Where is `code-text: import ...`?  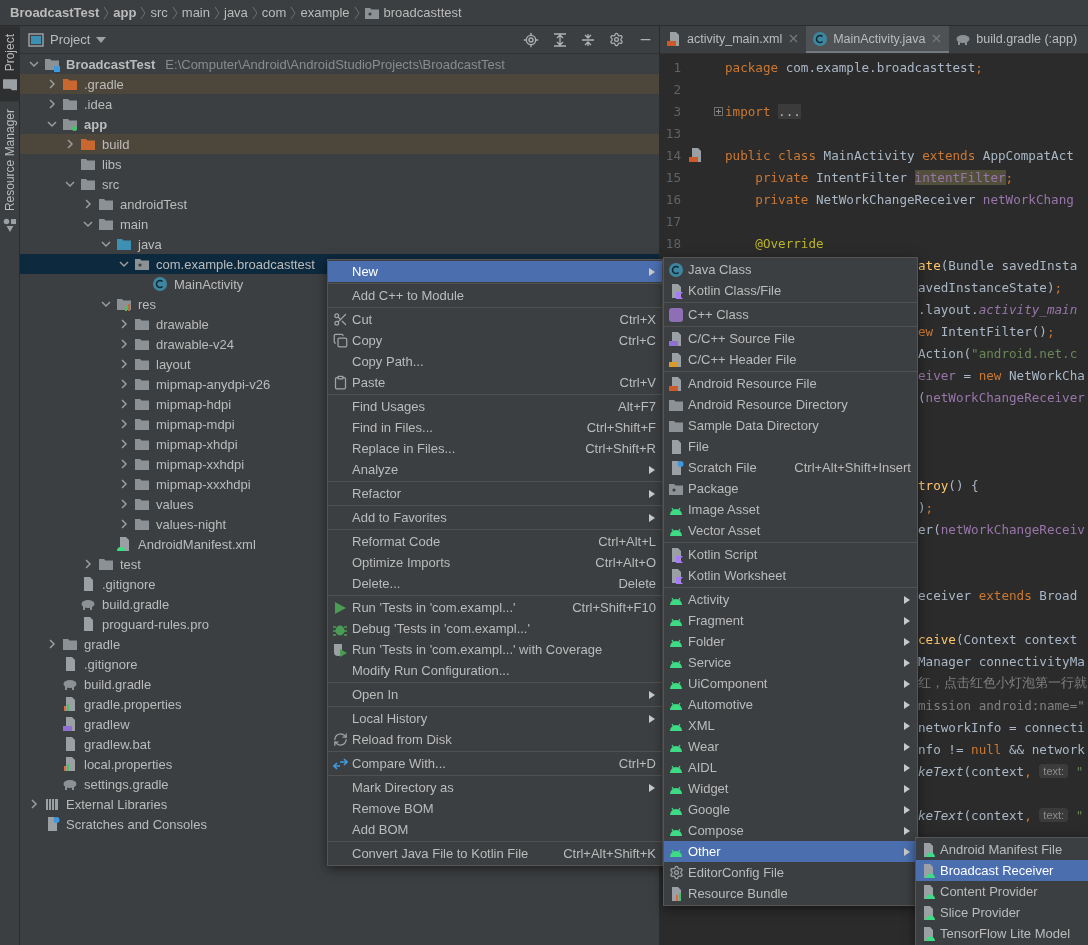
code-text: import ... is located at coordinates (763, 111).